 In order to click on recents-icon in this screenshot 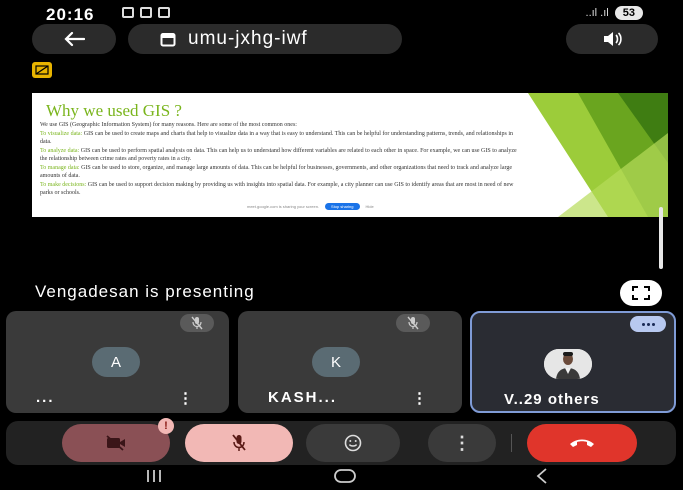, I will do `click(154, 476)`.